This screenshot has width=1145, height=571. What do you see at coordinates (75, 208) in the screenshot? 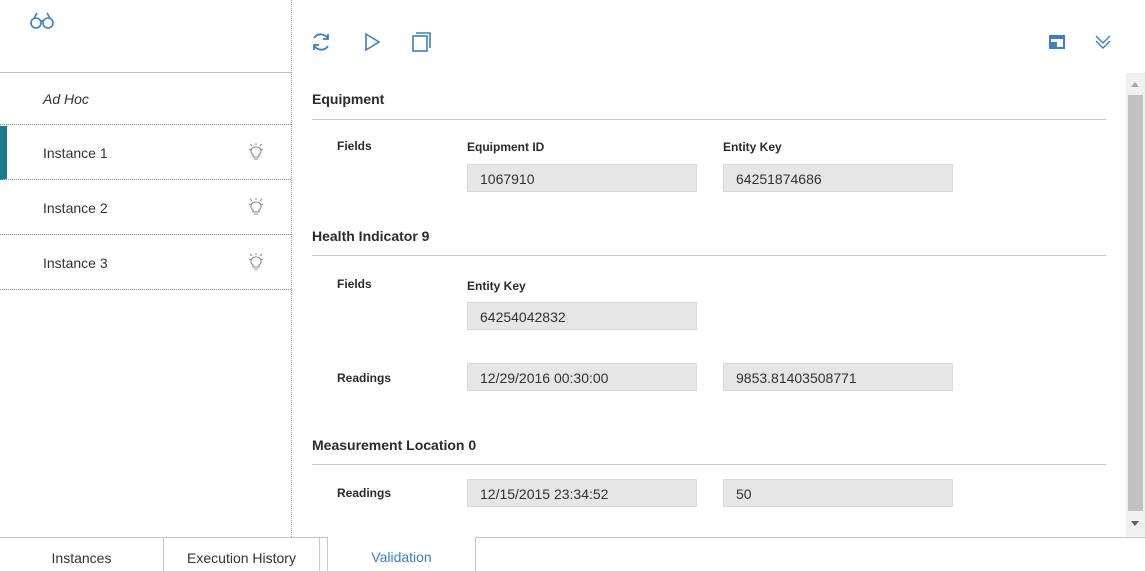
I see `instance-label: Instance 2` at bounding box center [75, 208].